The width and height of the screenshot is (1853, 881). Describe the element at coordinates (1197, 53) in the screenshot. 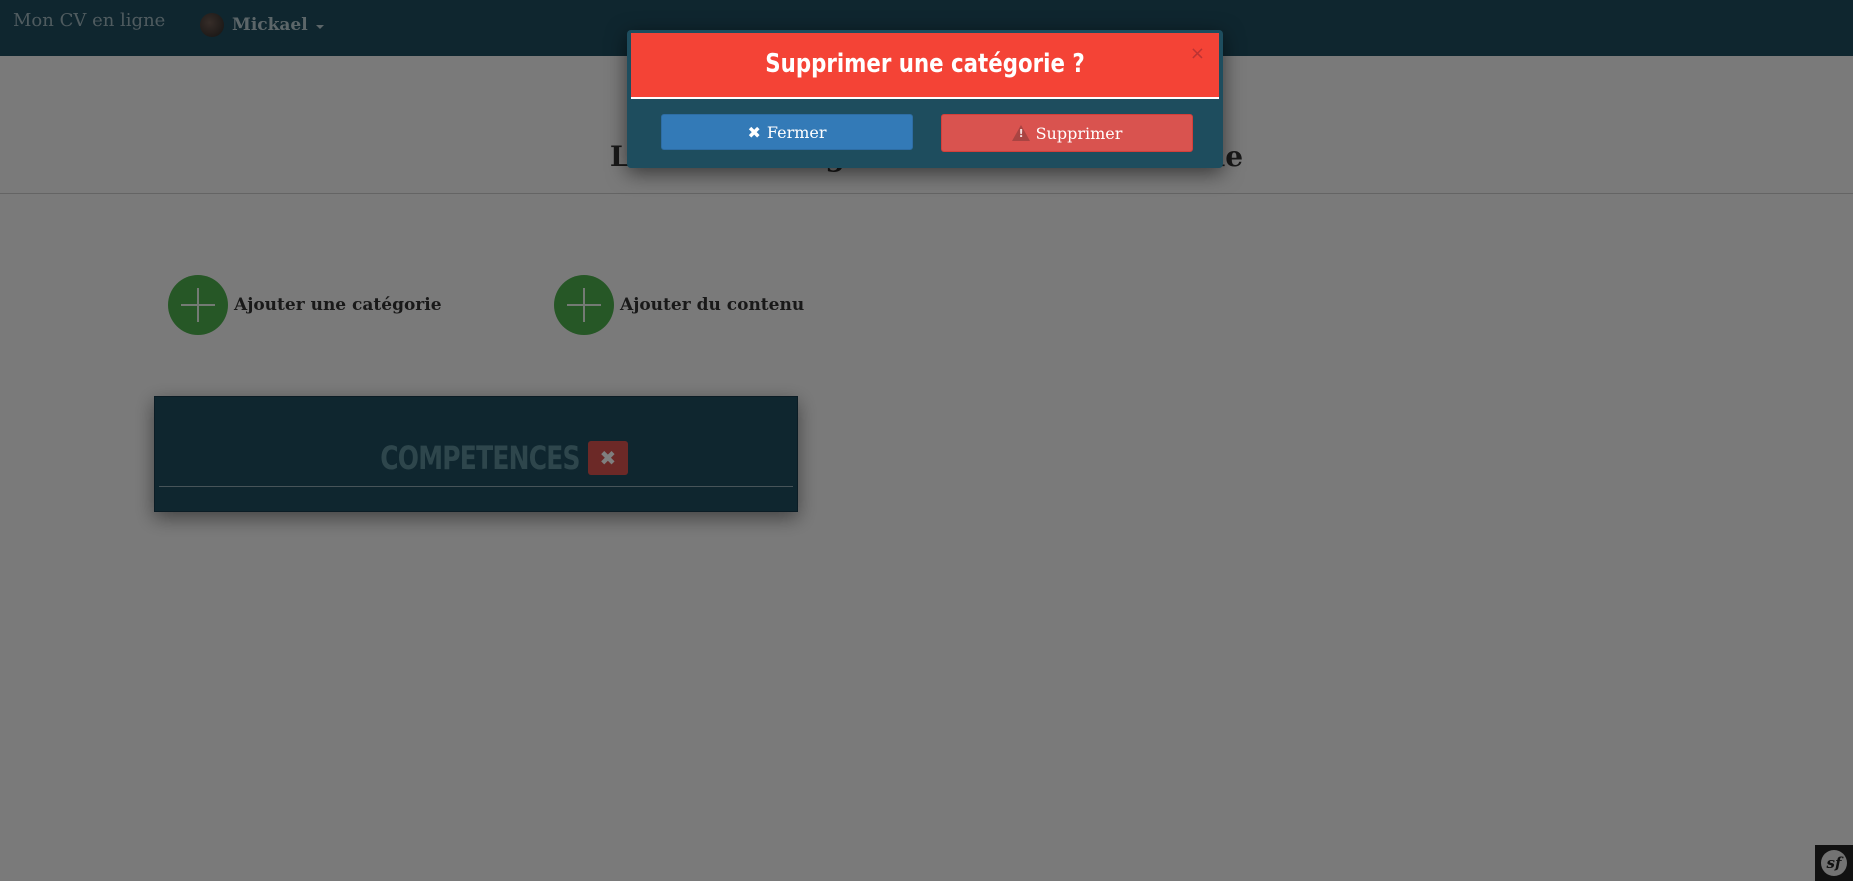

I see `close-icon: ×` at that location.